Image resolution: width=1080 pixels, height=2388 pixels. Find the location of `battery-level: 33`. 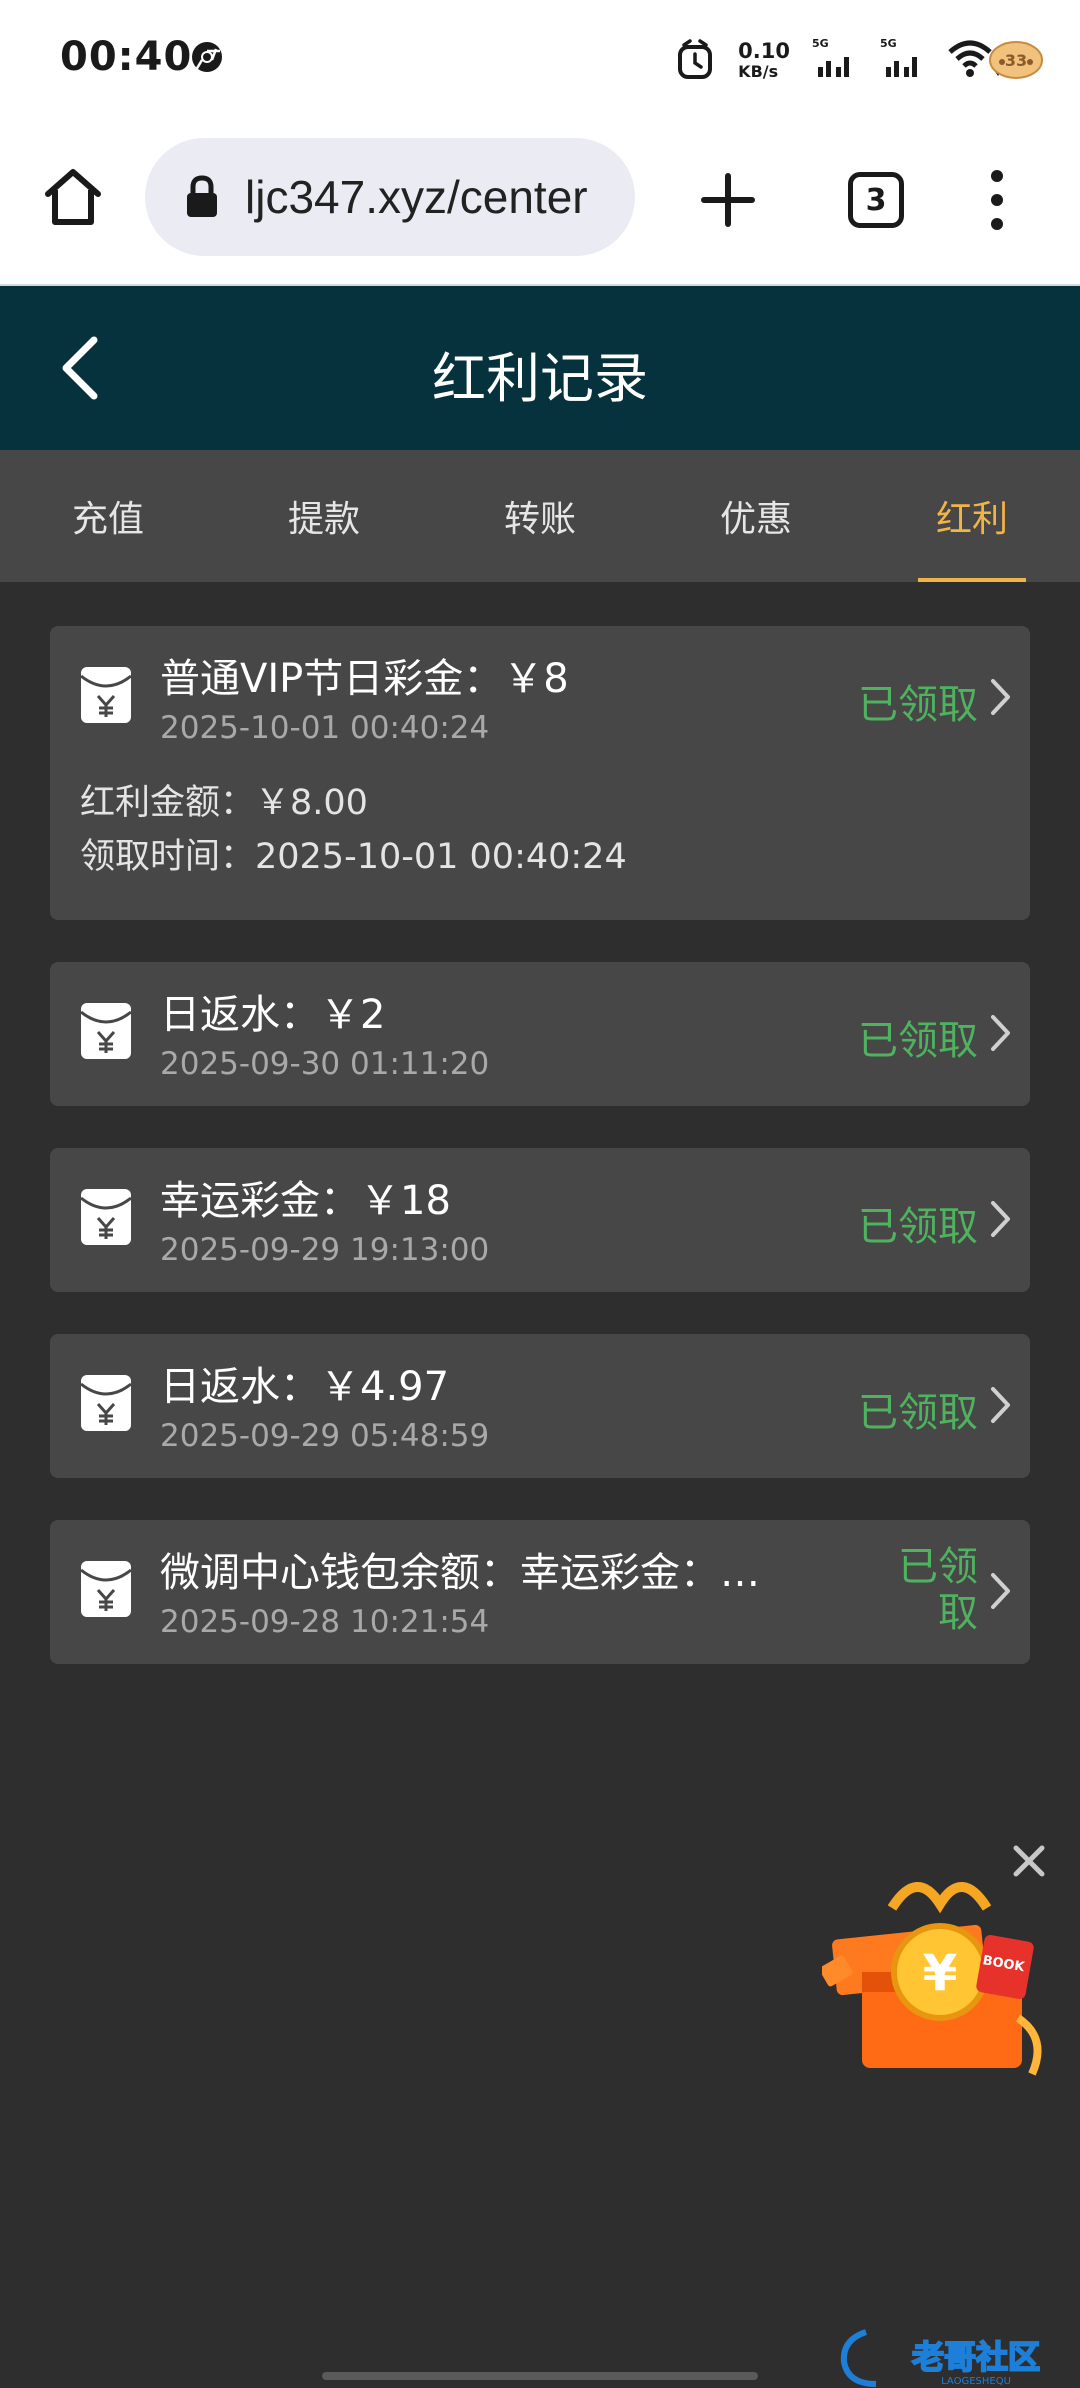

battery-level: 33 is located at coordinates (1016, 60).